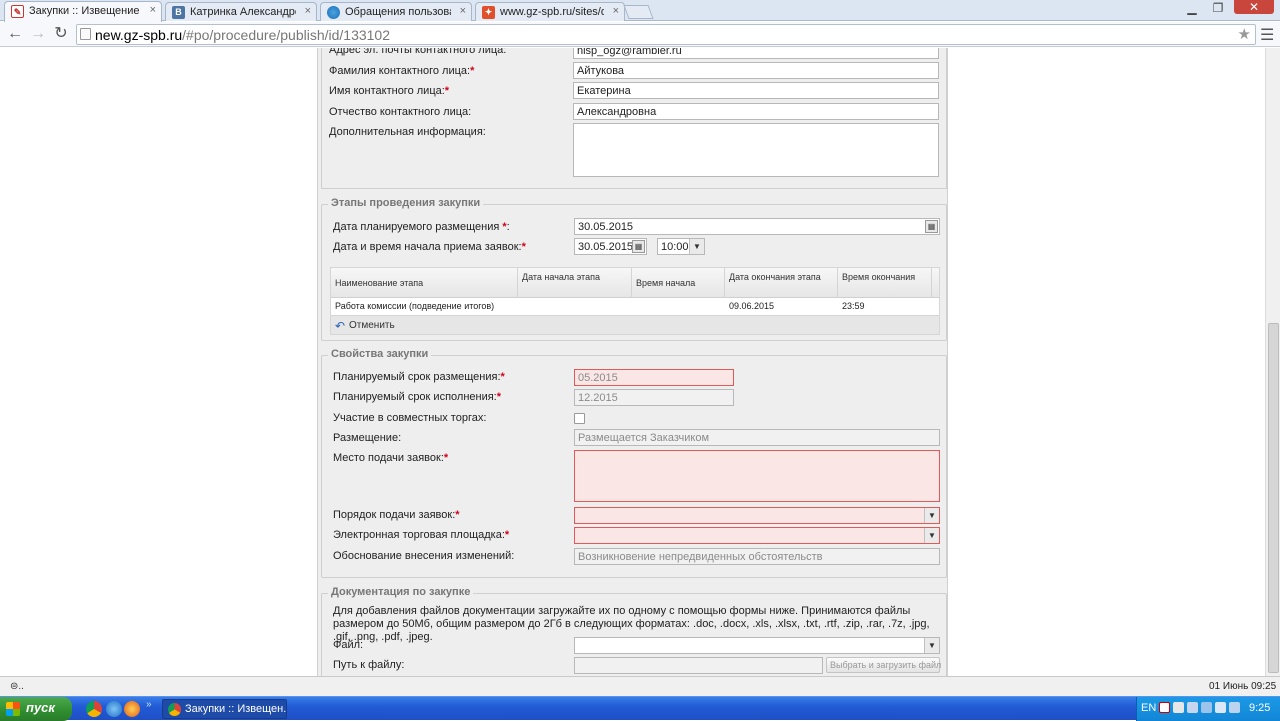  What do you see at coordinates (757, 226) in the screenshot?
I see `planned-date-field: 30.05.2015 ▦` at bounding box center [757, 226].